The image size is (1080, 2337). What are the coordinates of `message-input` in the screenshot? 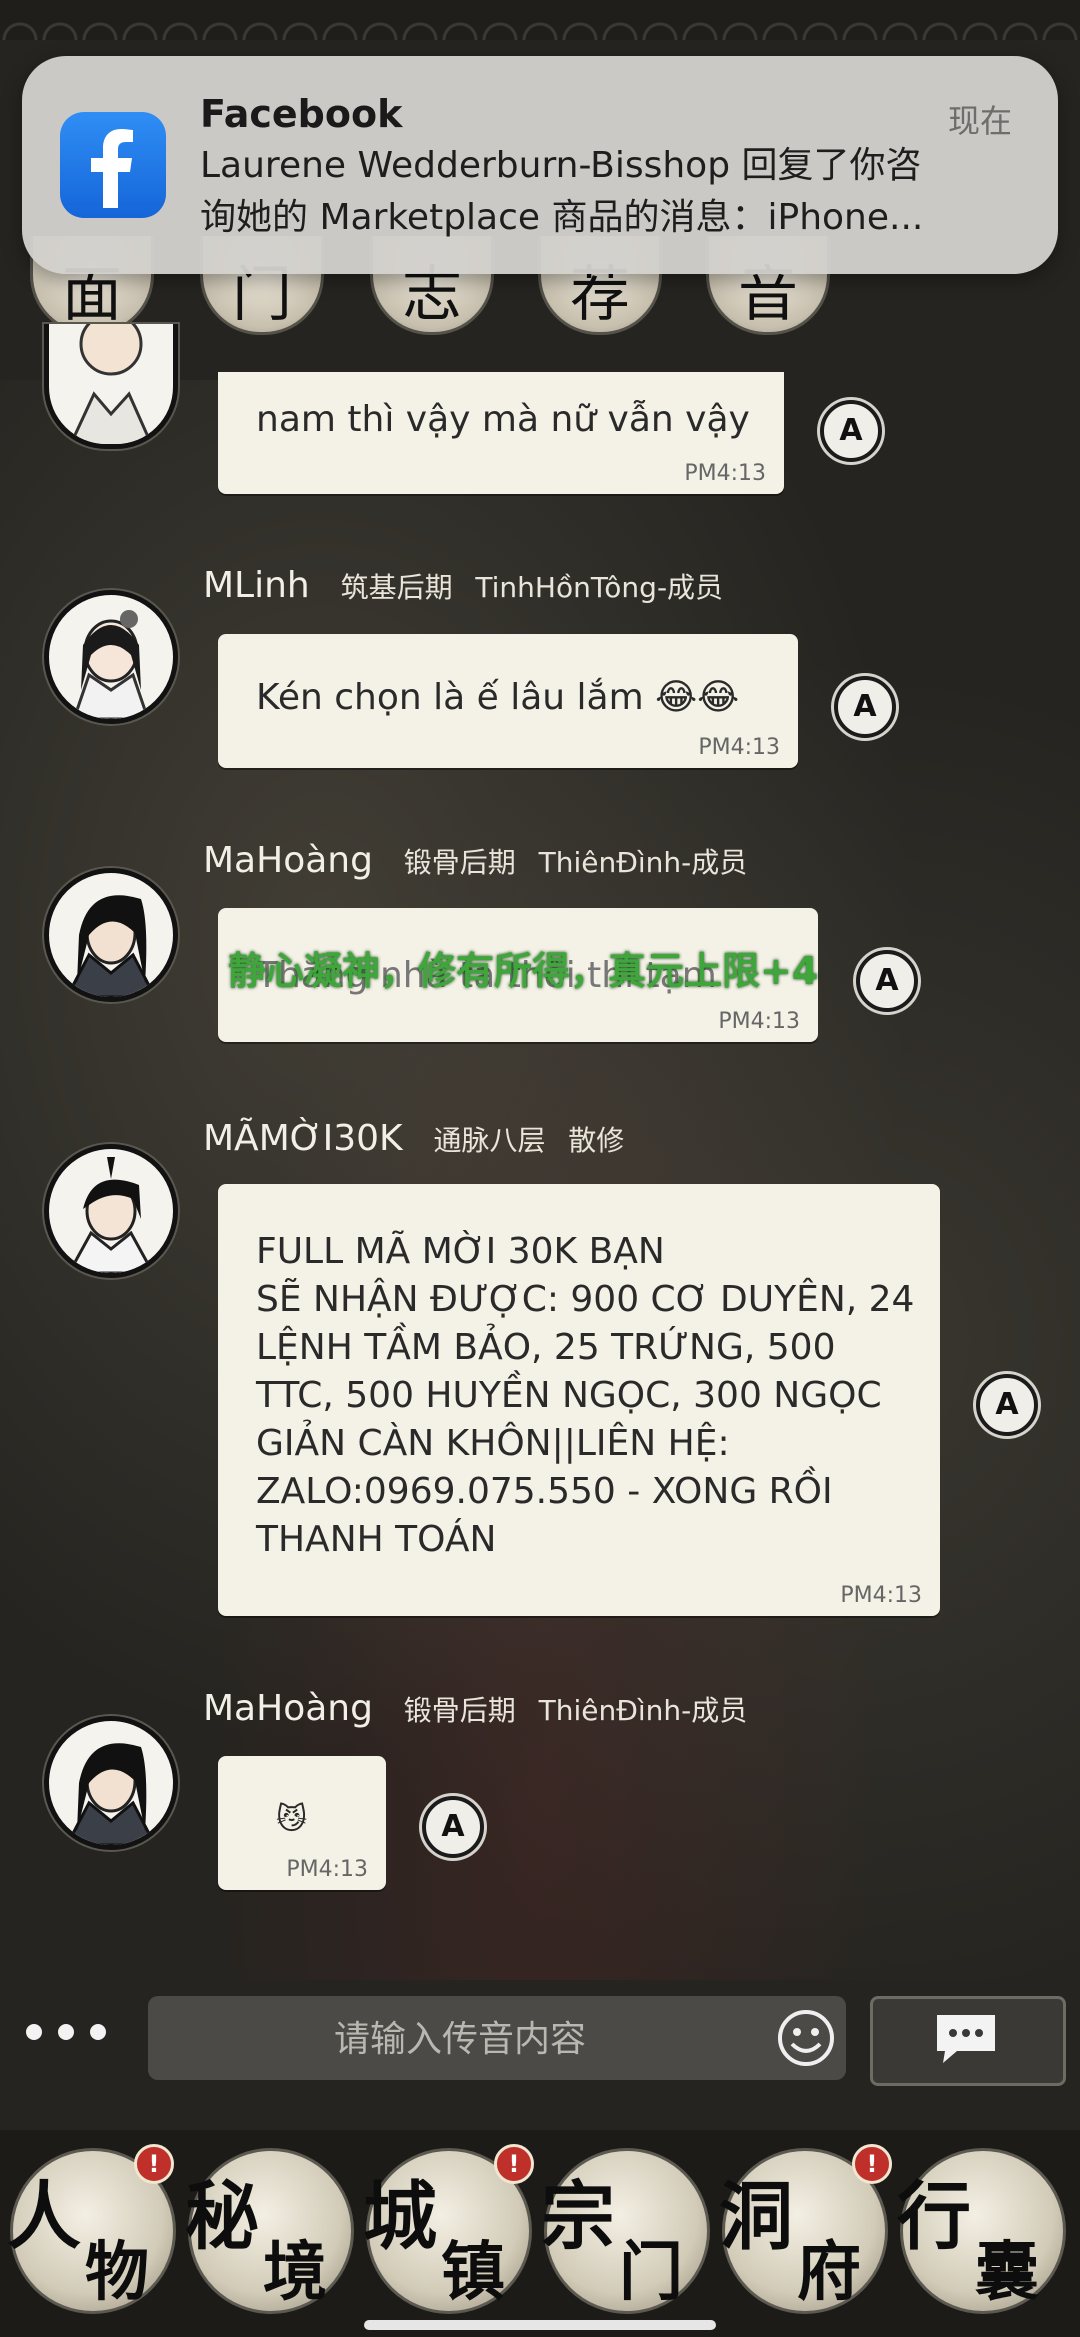 It's located at (460, 2039).